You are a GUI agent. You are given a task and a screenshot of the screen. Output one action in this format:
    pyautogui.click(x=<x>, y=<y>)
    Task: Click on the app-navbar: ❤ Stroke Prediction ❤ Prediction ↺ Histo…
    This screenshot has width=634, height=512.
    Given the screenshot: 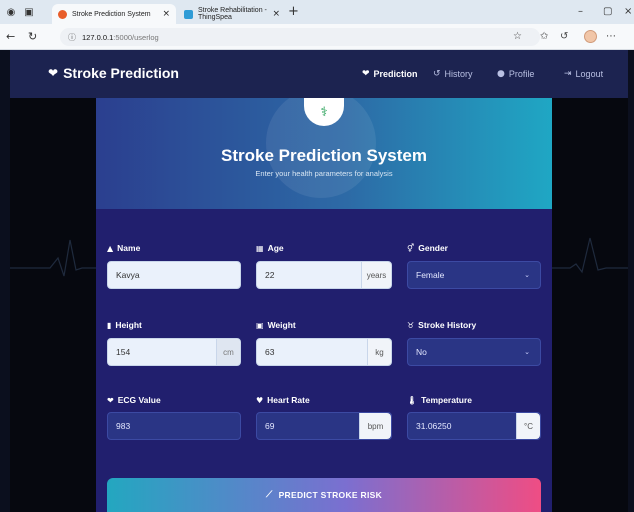 What is the action you would take?
    pyautogui.click(x=319, y=74)
    